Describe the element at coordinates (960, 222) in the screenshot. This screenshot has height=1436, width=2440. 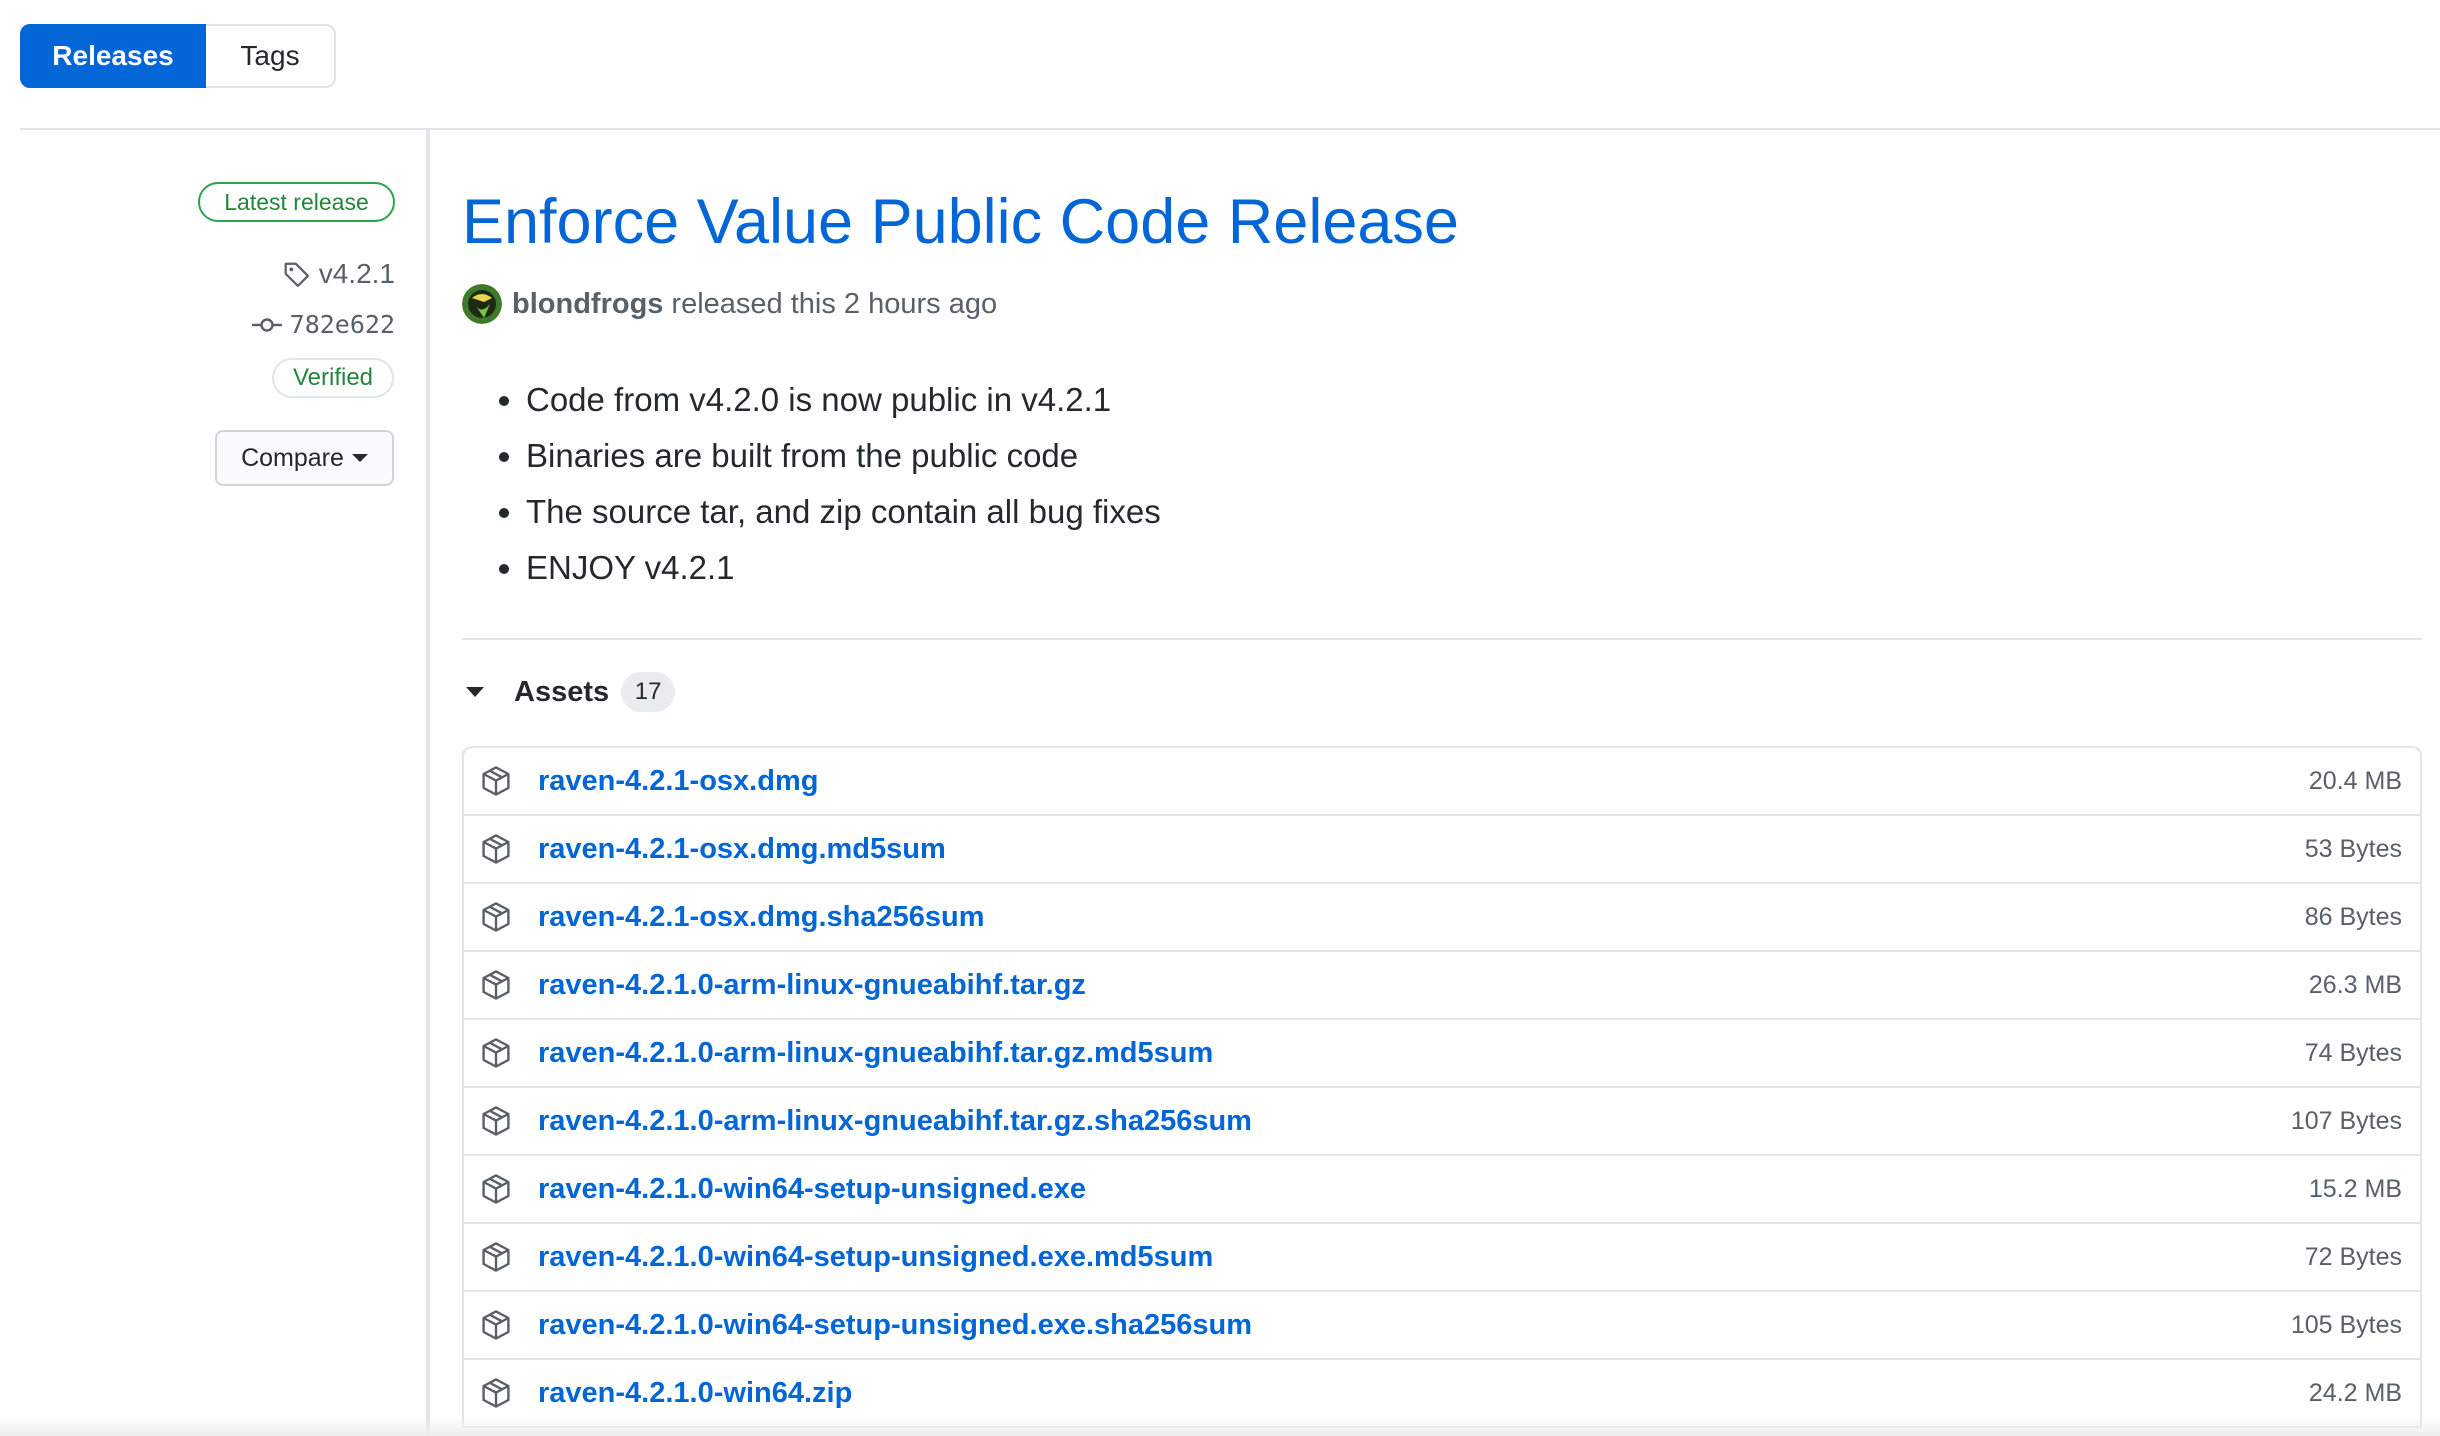
I see `release-title: Enforce Value Public Code Release` at that location.